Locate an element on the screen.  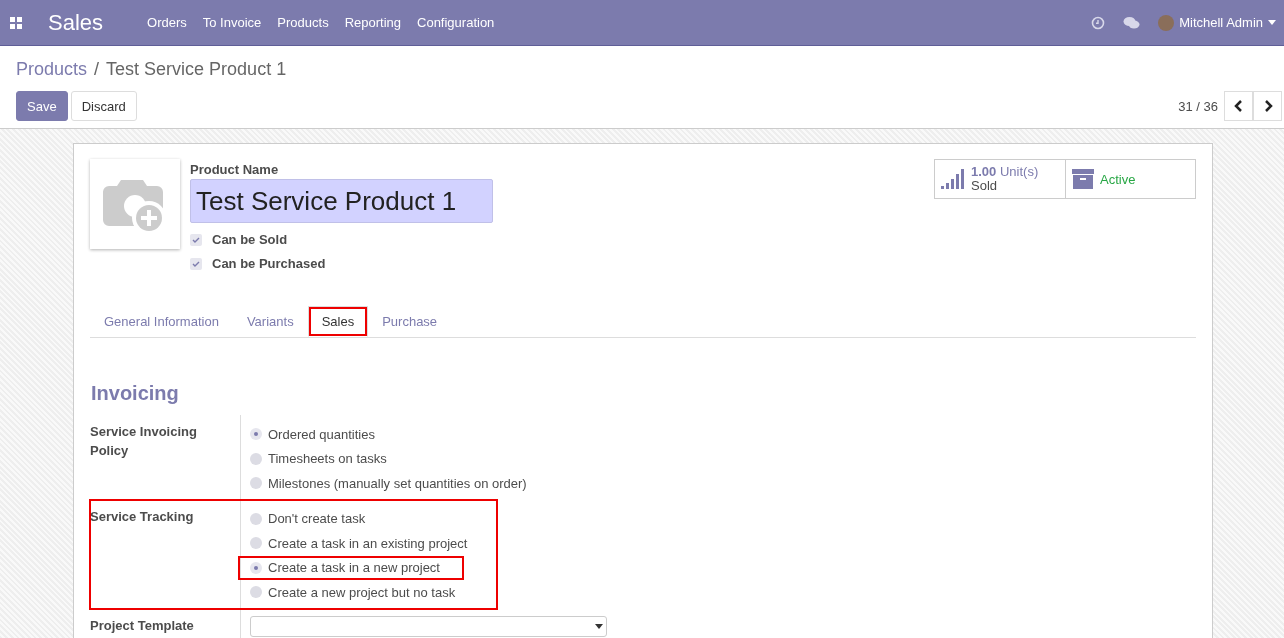
menu-item: Configuration is located at coordinates (456, 22).